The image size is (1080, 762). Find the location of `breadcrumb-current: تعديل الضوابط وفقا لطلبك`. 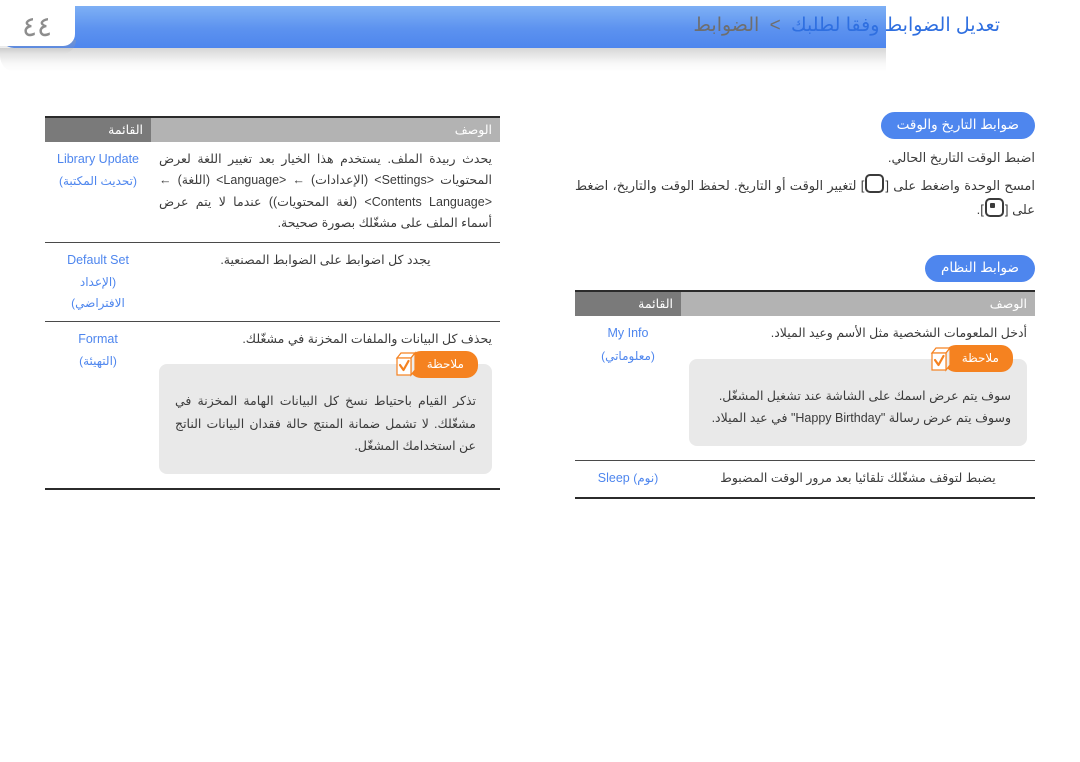

breadcrumb-current: تعديل الضوابط وفقا لطلبك is located at coordinates (895, 25).